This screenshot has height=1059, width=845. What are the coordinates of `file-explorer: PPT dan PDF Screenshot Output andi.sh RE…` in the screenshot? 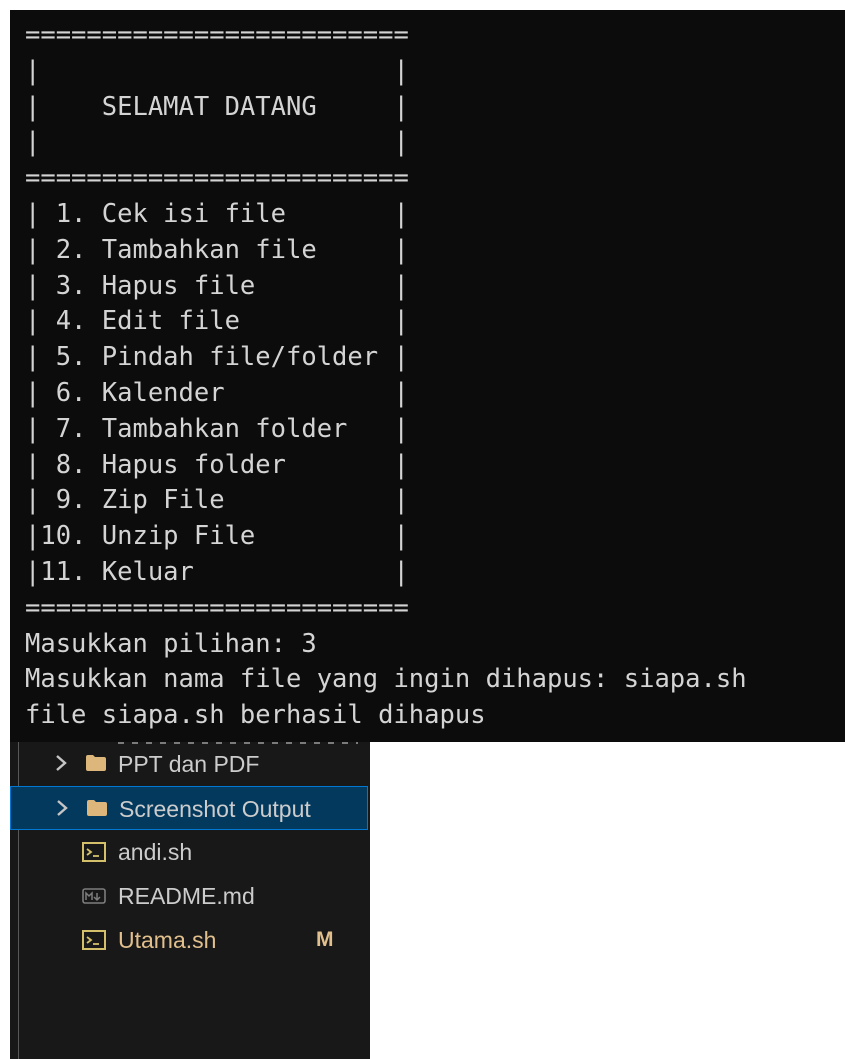 It's located at (190, 900).